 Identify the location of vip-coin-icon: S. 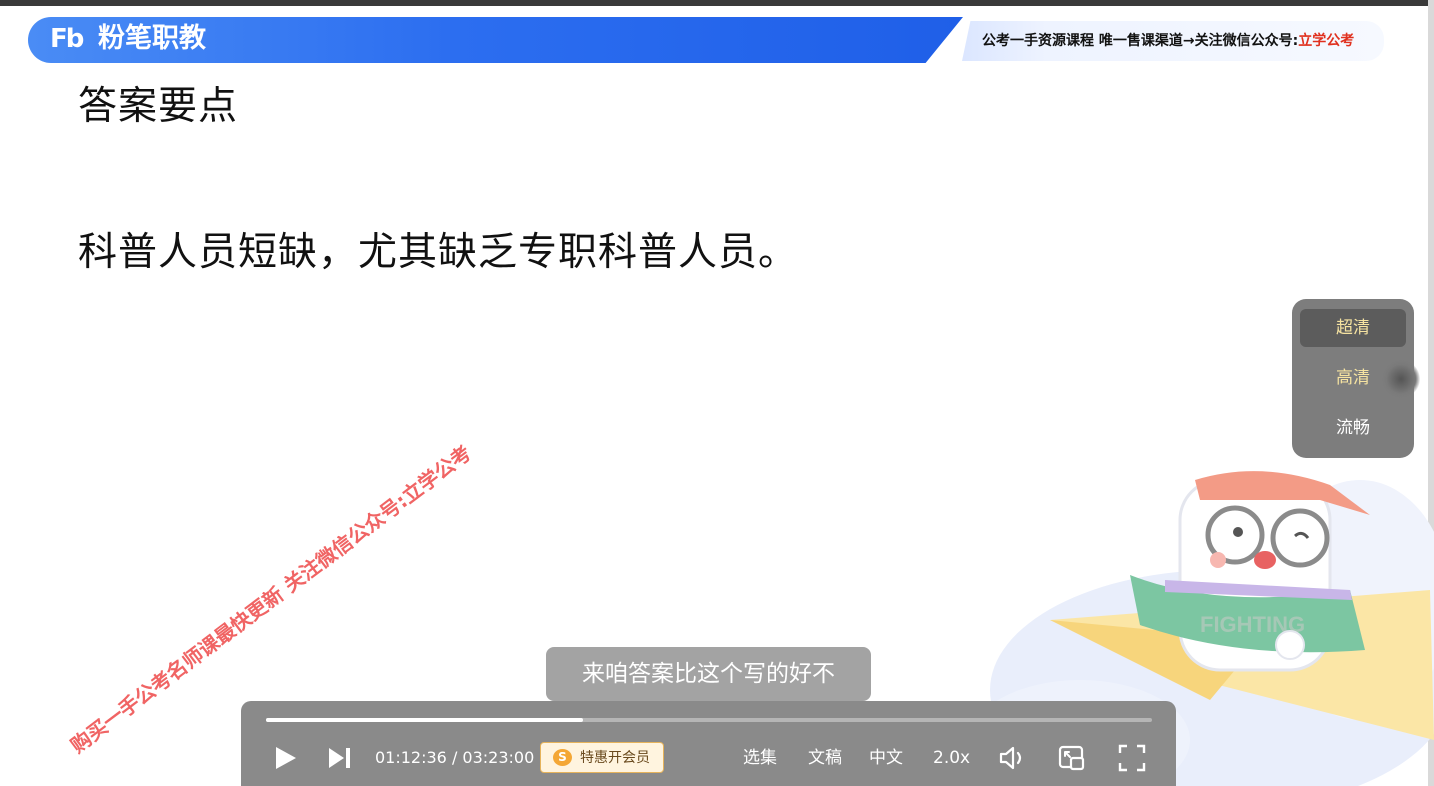
(562, 757).